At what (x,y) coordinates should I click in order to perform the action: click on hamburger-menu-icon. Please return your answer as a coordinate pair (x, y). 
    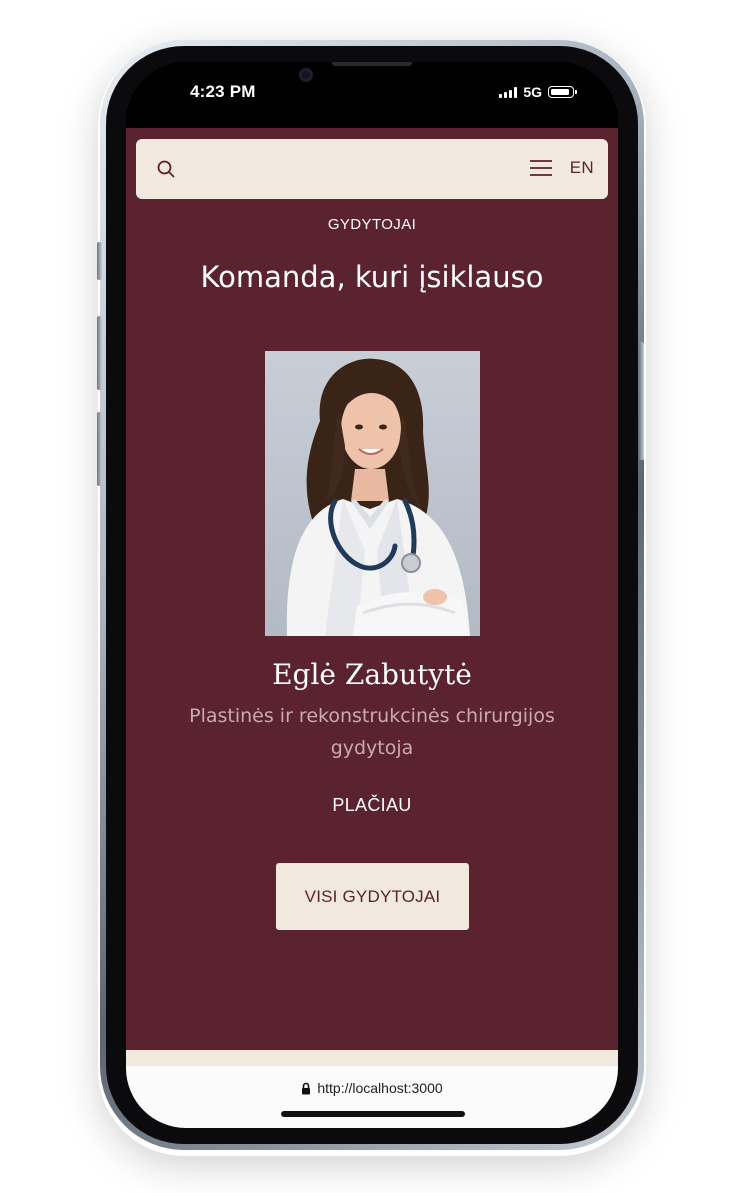
    Looking at the image, I should click on (541, 170).